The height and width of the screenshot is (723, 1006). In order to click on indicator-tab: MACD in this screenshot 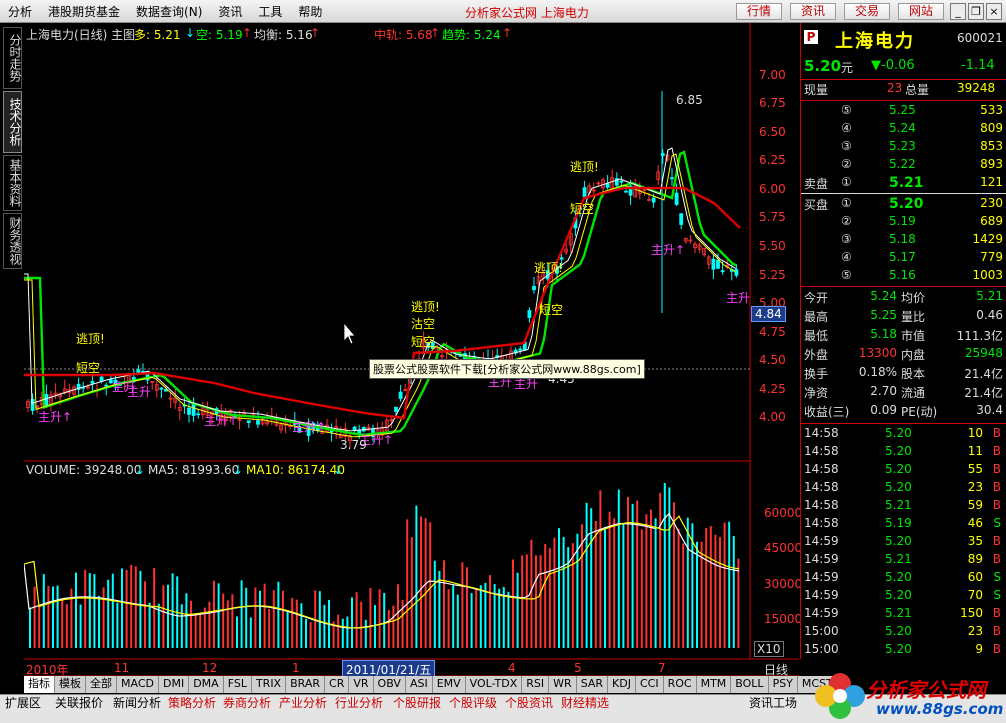, I will do `click(138, 684)`.